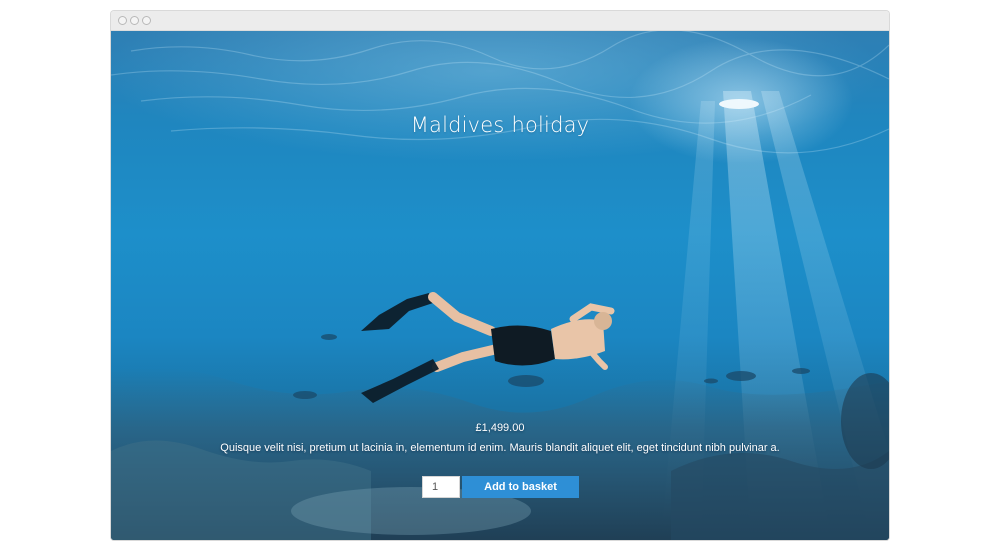  Describe the element at coordinates (500, 428) in the screenshot. I see `product-price: £1,499.00` at that location.